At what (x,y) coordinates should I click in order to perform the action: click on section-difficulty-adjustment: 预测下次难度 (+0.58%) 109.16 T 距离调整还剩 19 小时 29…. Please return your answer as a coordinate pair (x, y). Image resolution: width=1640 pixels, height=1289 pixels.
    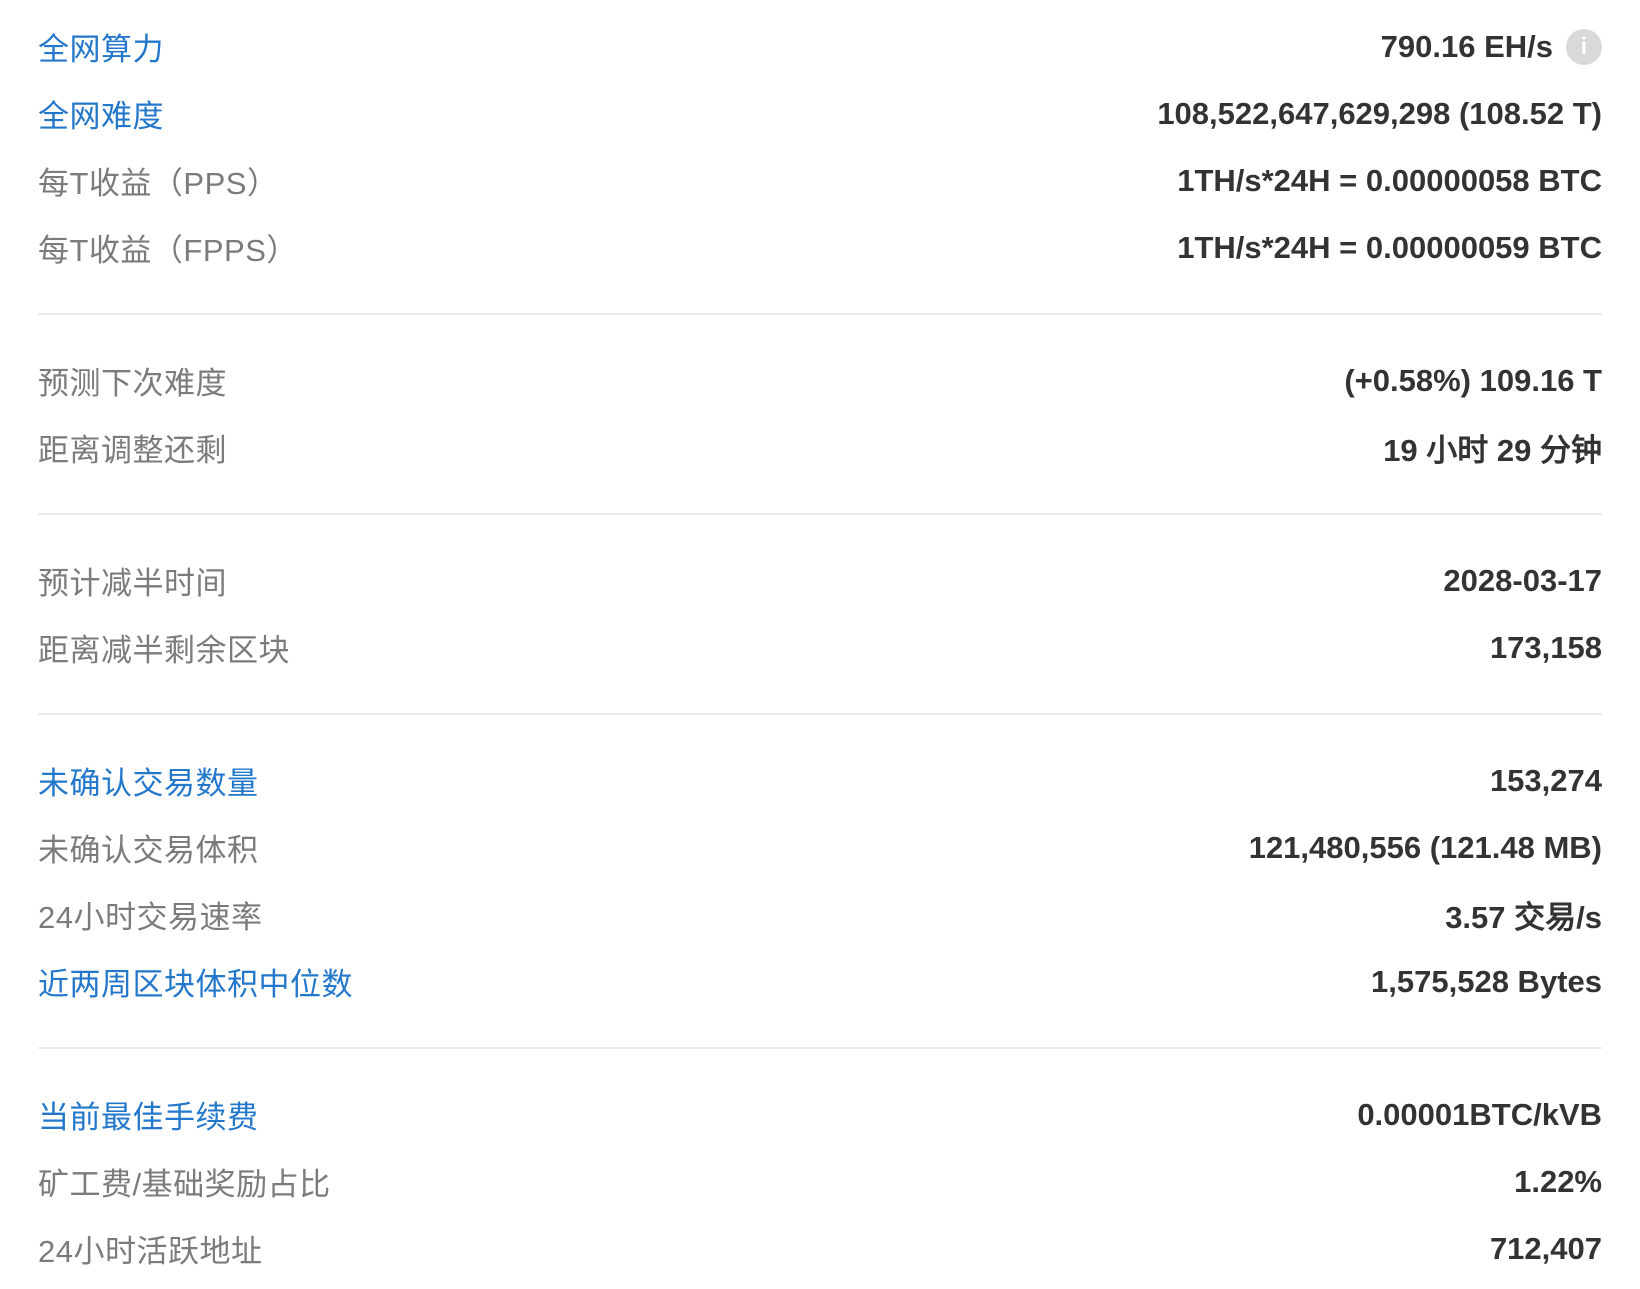
    Looking at the image, I should click on (820, 414).